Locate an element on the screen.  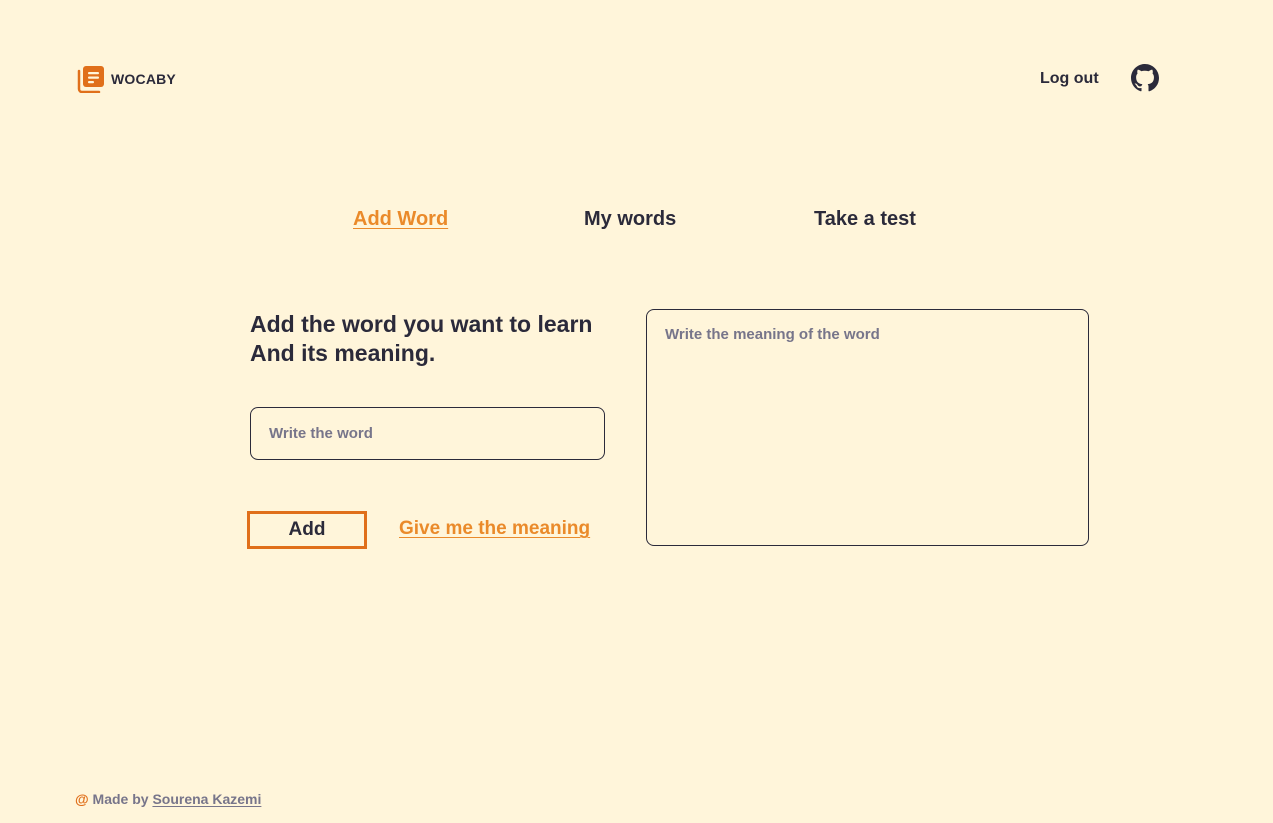
word-input is located at coordinates (427, 433).